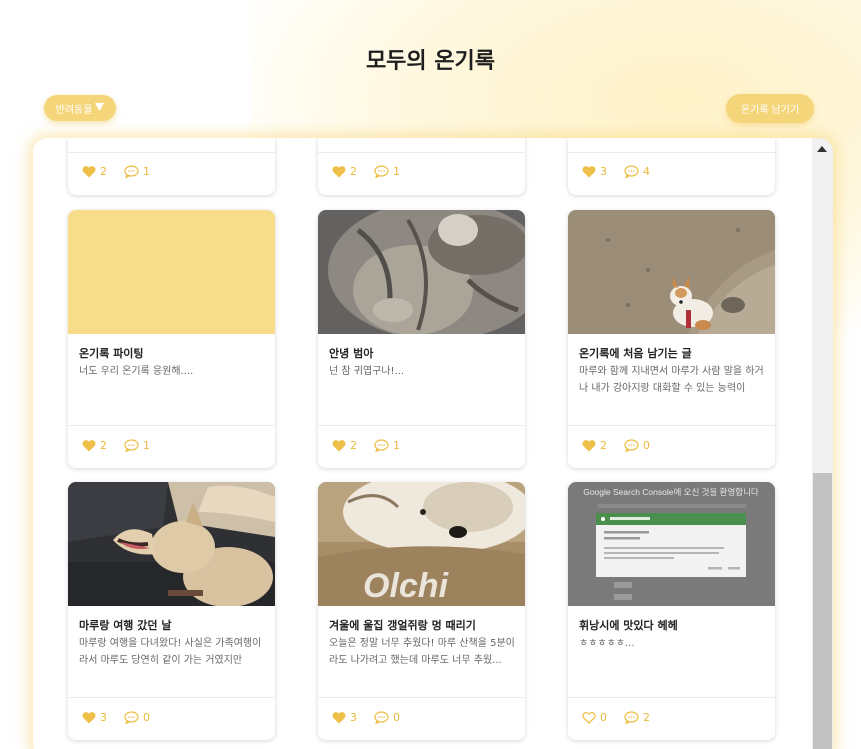  Describe the element at coordinates (770, 108) in the screenshot. I see `write-record-button: 온기록 남기기` at that location.